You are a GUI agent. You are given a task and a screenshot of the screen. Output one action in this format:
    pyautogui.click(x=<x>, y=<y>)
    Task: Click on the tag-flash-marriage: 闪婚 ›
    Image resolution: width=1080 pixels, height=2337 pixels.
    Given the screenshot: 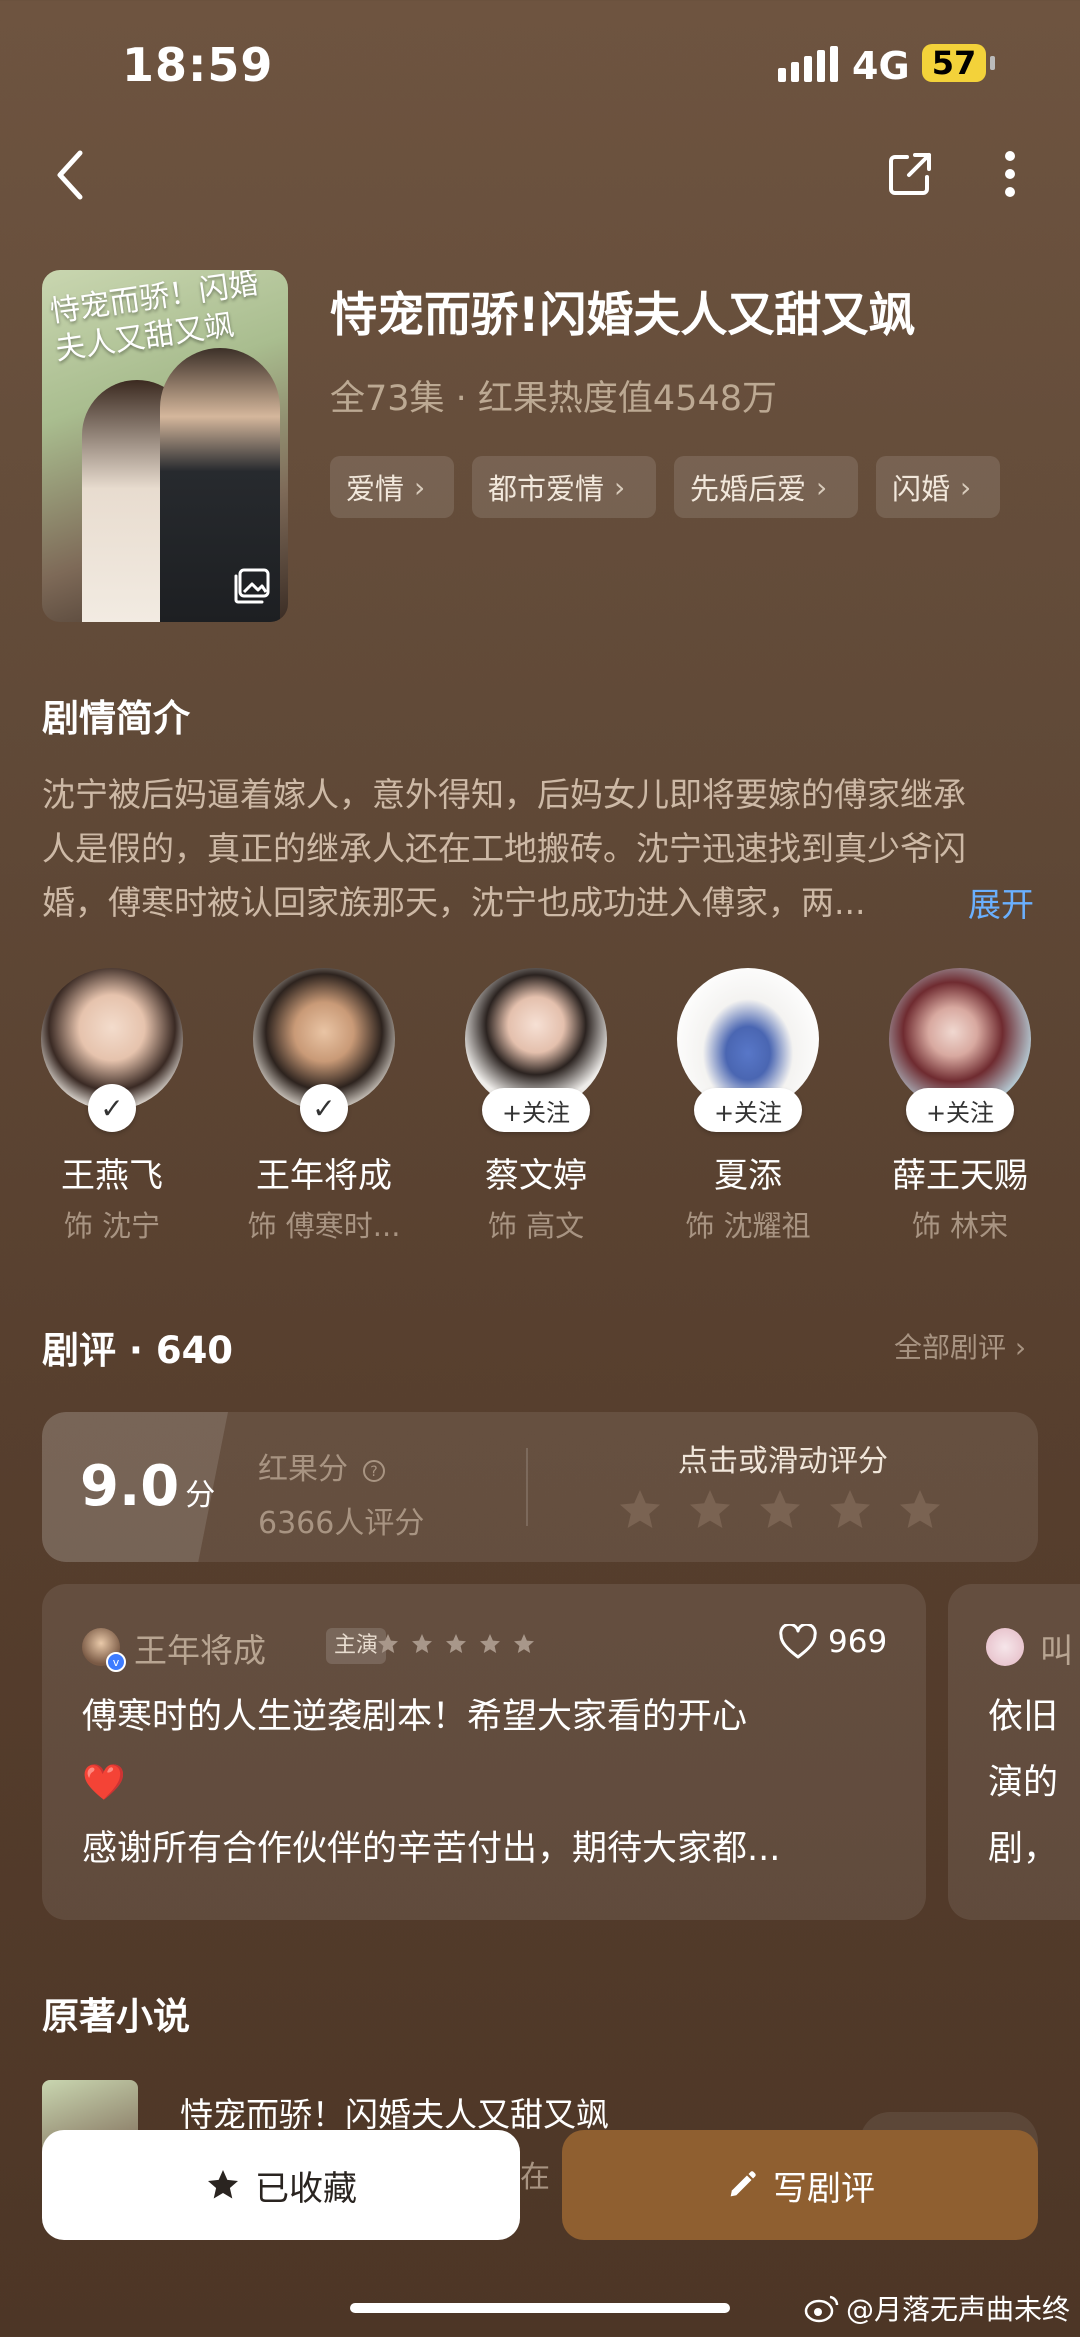 What is the action you would take?
    pyautogui.click(x=938, y=487)
    